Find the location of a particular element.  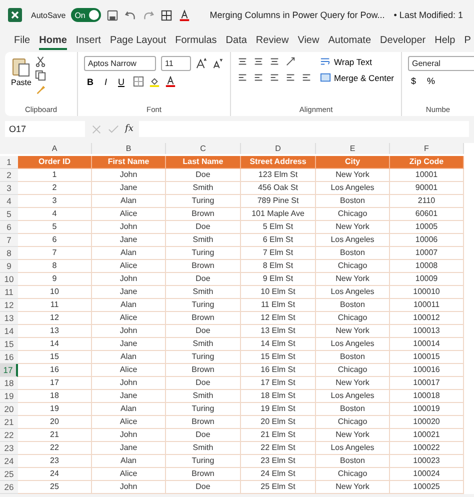

row-header: 21 is located at coordinates (9, 422).